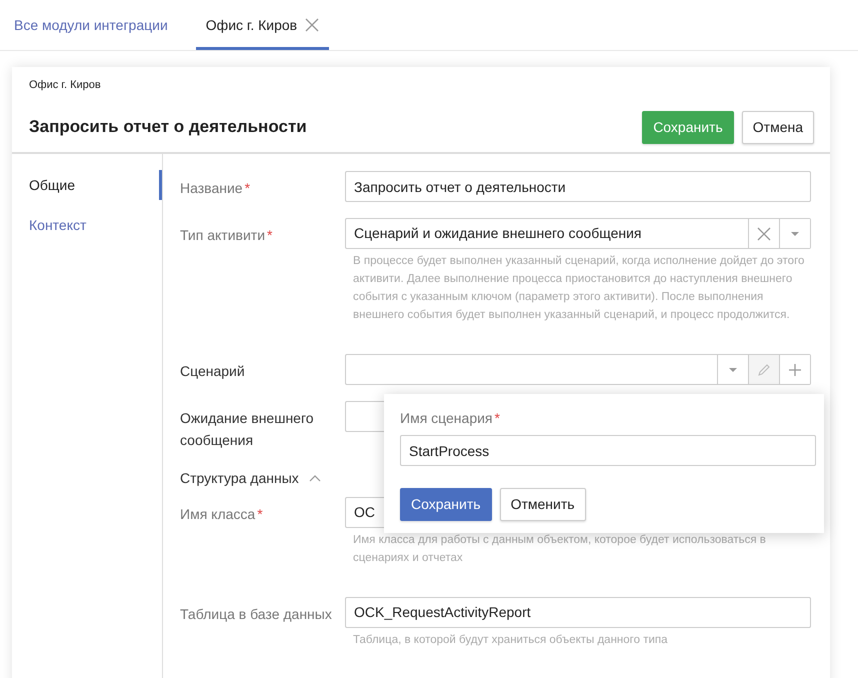  Describe the element at coordinates (795, 369) in the screenshot. I see `plus-icon` at that location.